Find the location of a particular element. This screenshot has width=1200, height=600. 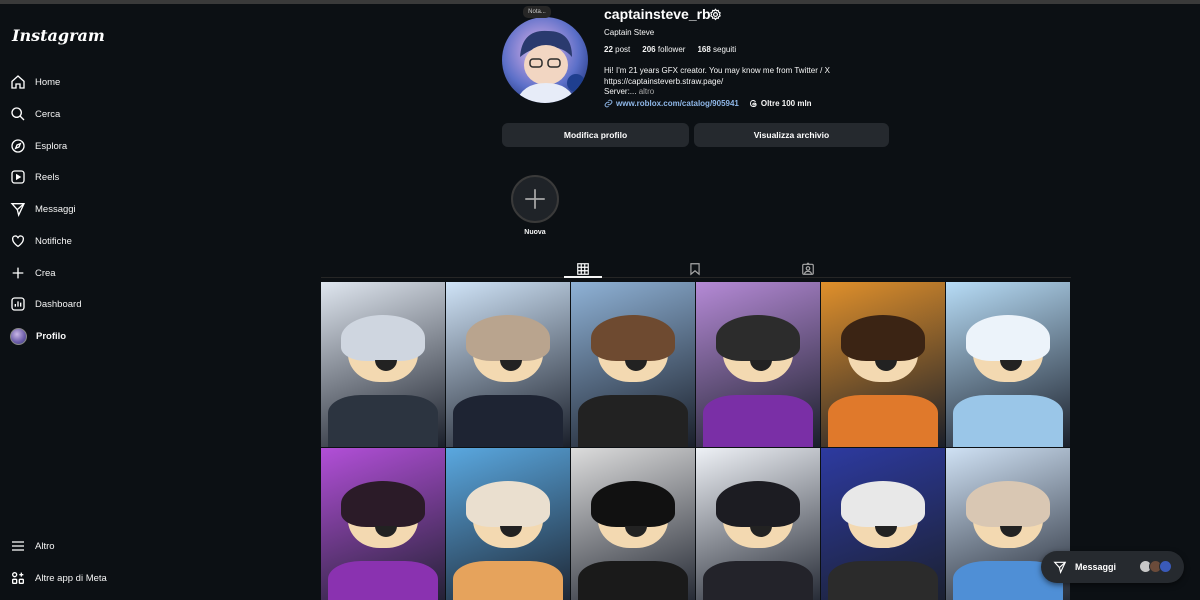

threads-badge: Oltre 100 mln is located at coordinates (780, 103).